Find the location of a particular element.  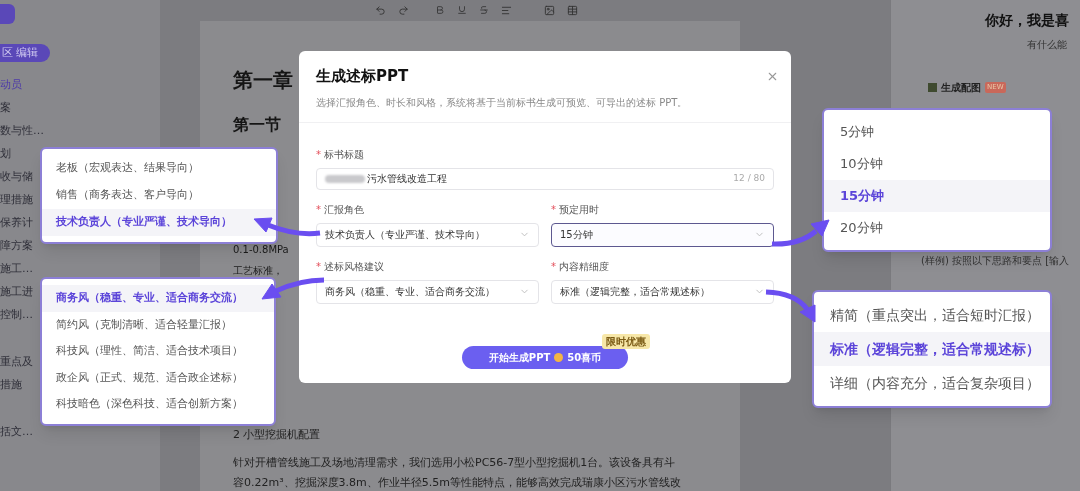

dropdown-option: 老板（宏观表达、结果导向） is located at coordinates (159, 168).